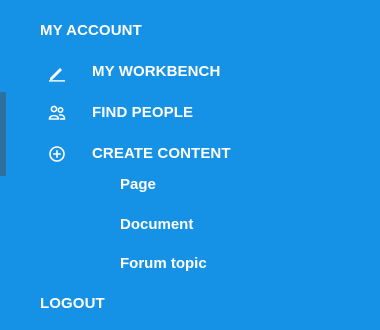 The image size is (380, 330). What do you see at coordinates (142, 112) in the screenshot?
I see `menu-item-find-people: FIND PEOPLE` at bounding box center [142, 112].